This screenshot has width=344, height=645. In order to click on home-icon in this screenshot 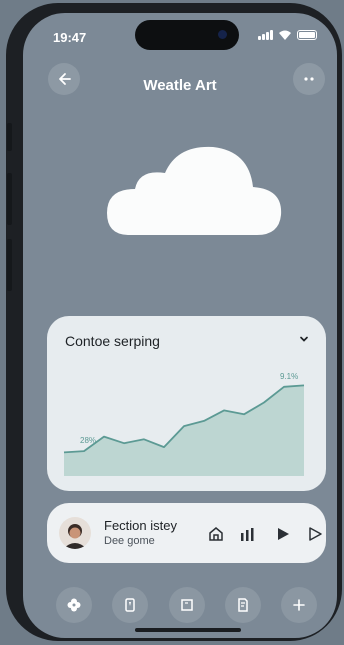, I will do `click(216, 534)`.